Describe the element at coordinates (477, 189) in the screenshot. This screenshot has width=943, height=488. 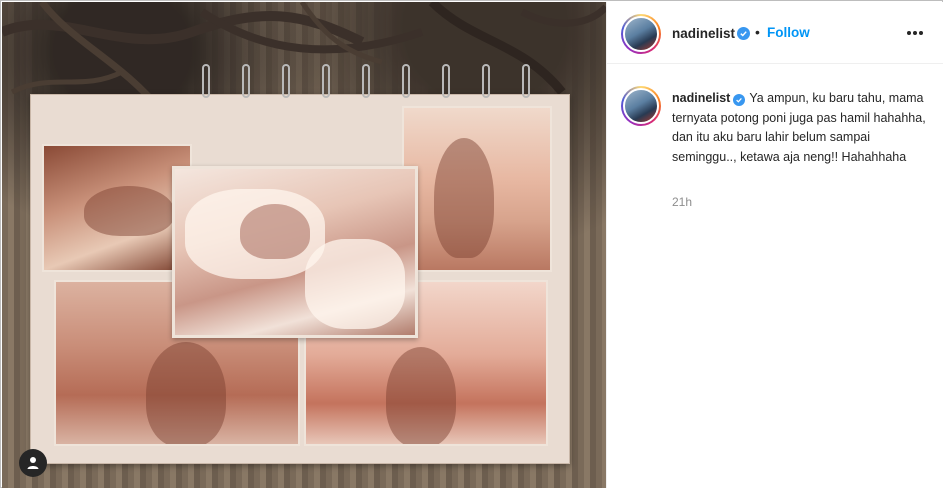
I see `vintage-photo-pregnant-woman` at that location.